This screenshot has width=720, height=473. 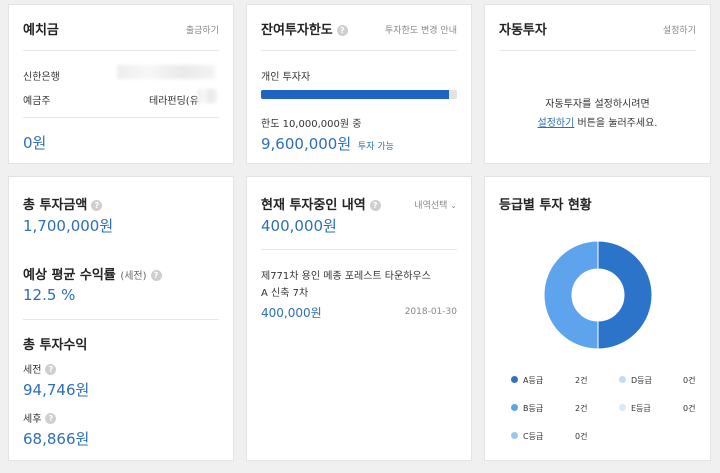 I want to click on aftertax-label: 세후, so click(x=32, y=419).